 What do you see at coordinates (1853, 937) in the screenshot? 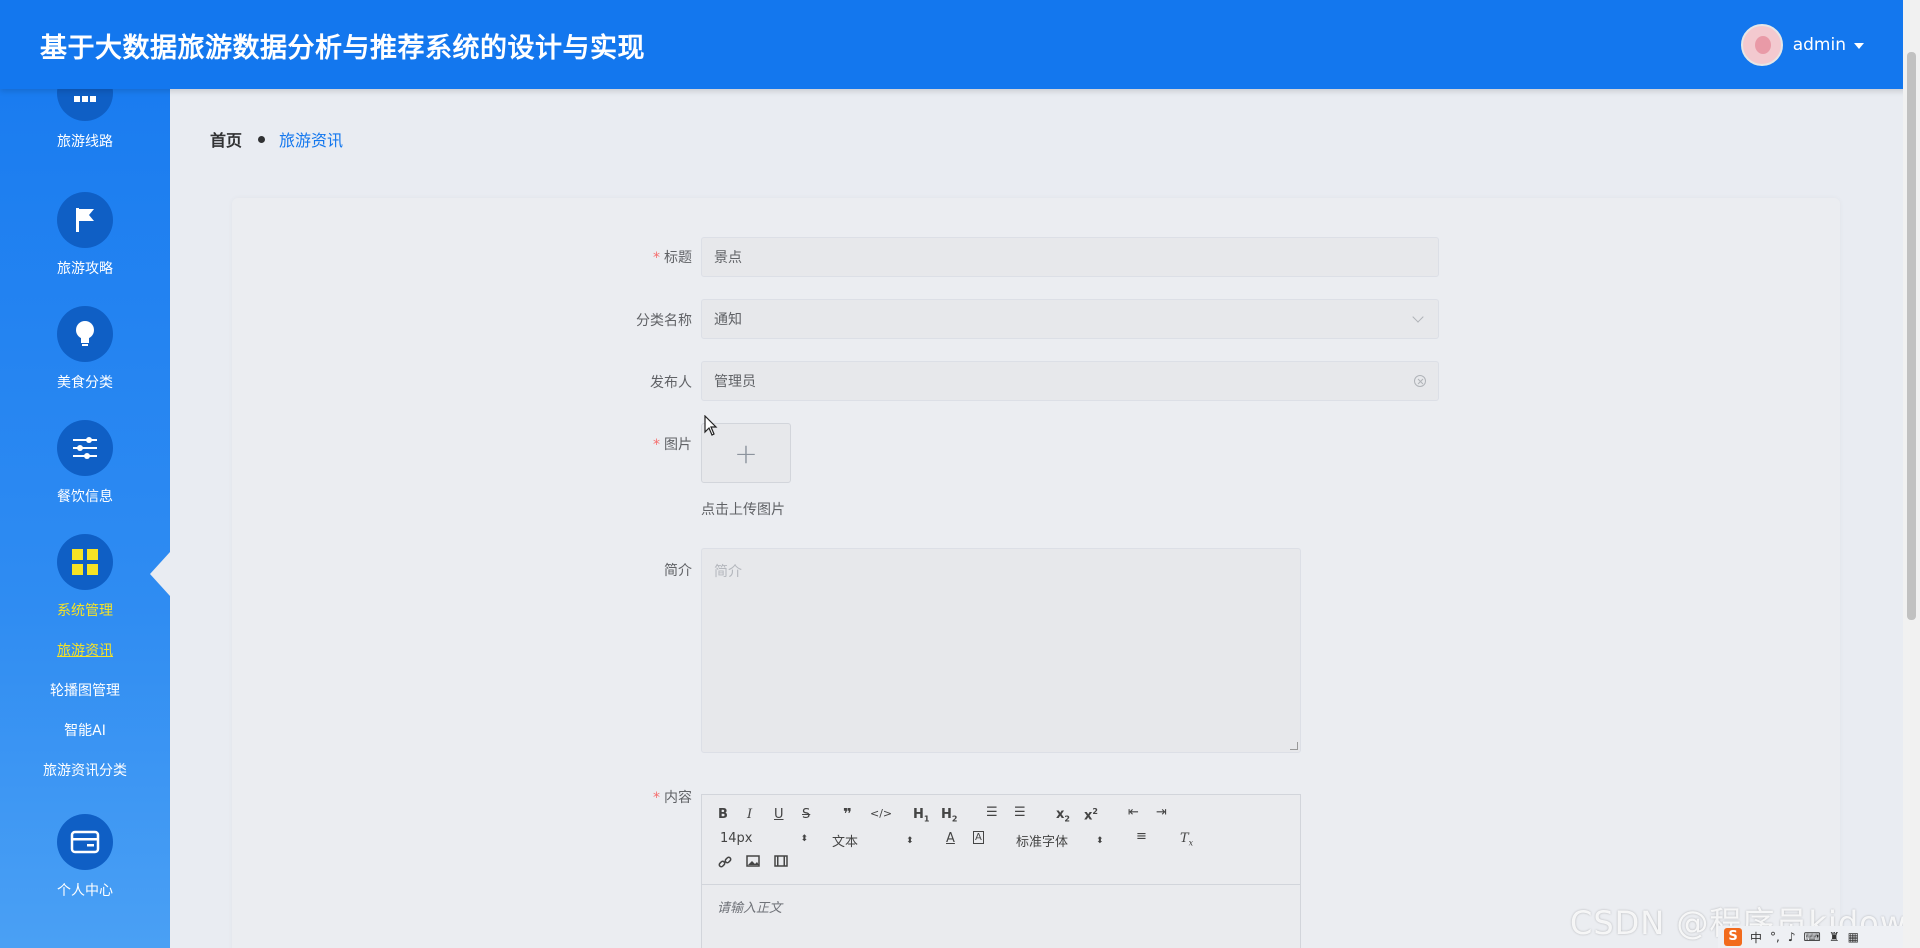
I see `apps-icon: ▦` at bounding box center [1853, 937].